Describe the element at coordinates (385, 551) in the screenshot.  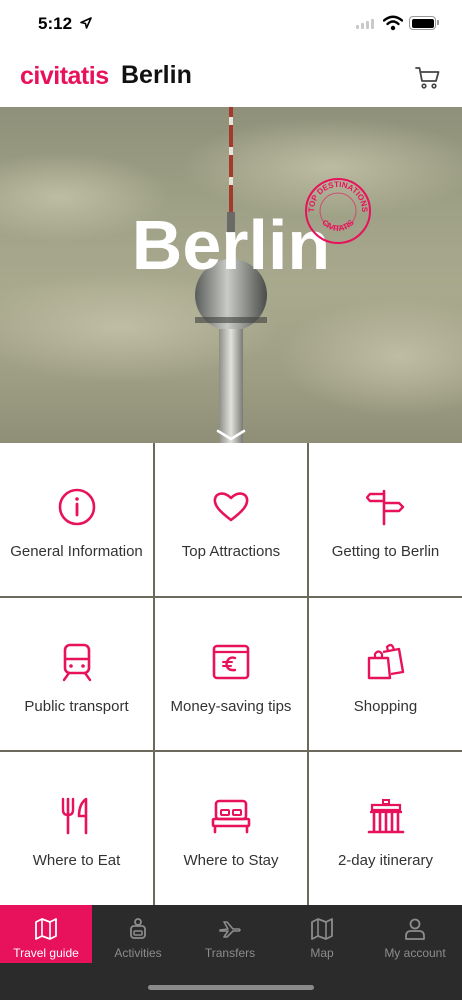
I see `tile-label: Getting to Berlin` at that location.